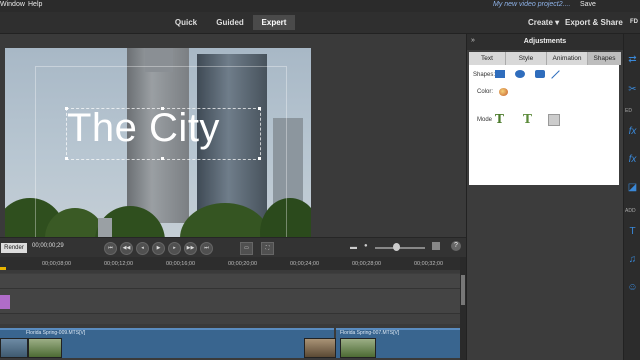 Image resolution: width=640 pixels, height=360 pixels. Describe the element at coordinates (503, 92) in the screenshot. I see `color-picker-icon` at that location.